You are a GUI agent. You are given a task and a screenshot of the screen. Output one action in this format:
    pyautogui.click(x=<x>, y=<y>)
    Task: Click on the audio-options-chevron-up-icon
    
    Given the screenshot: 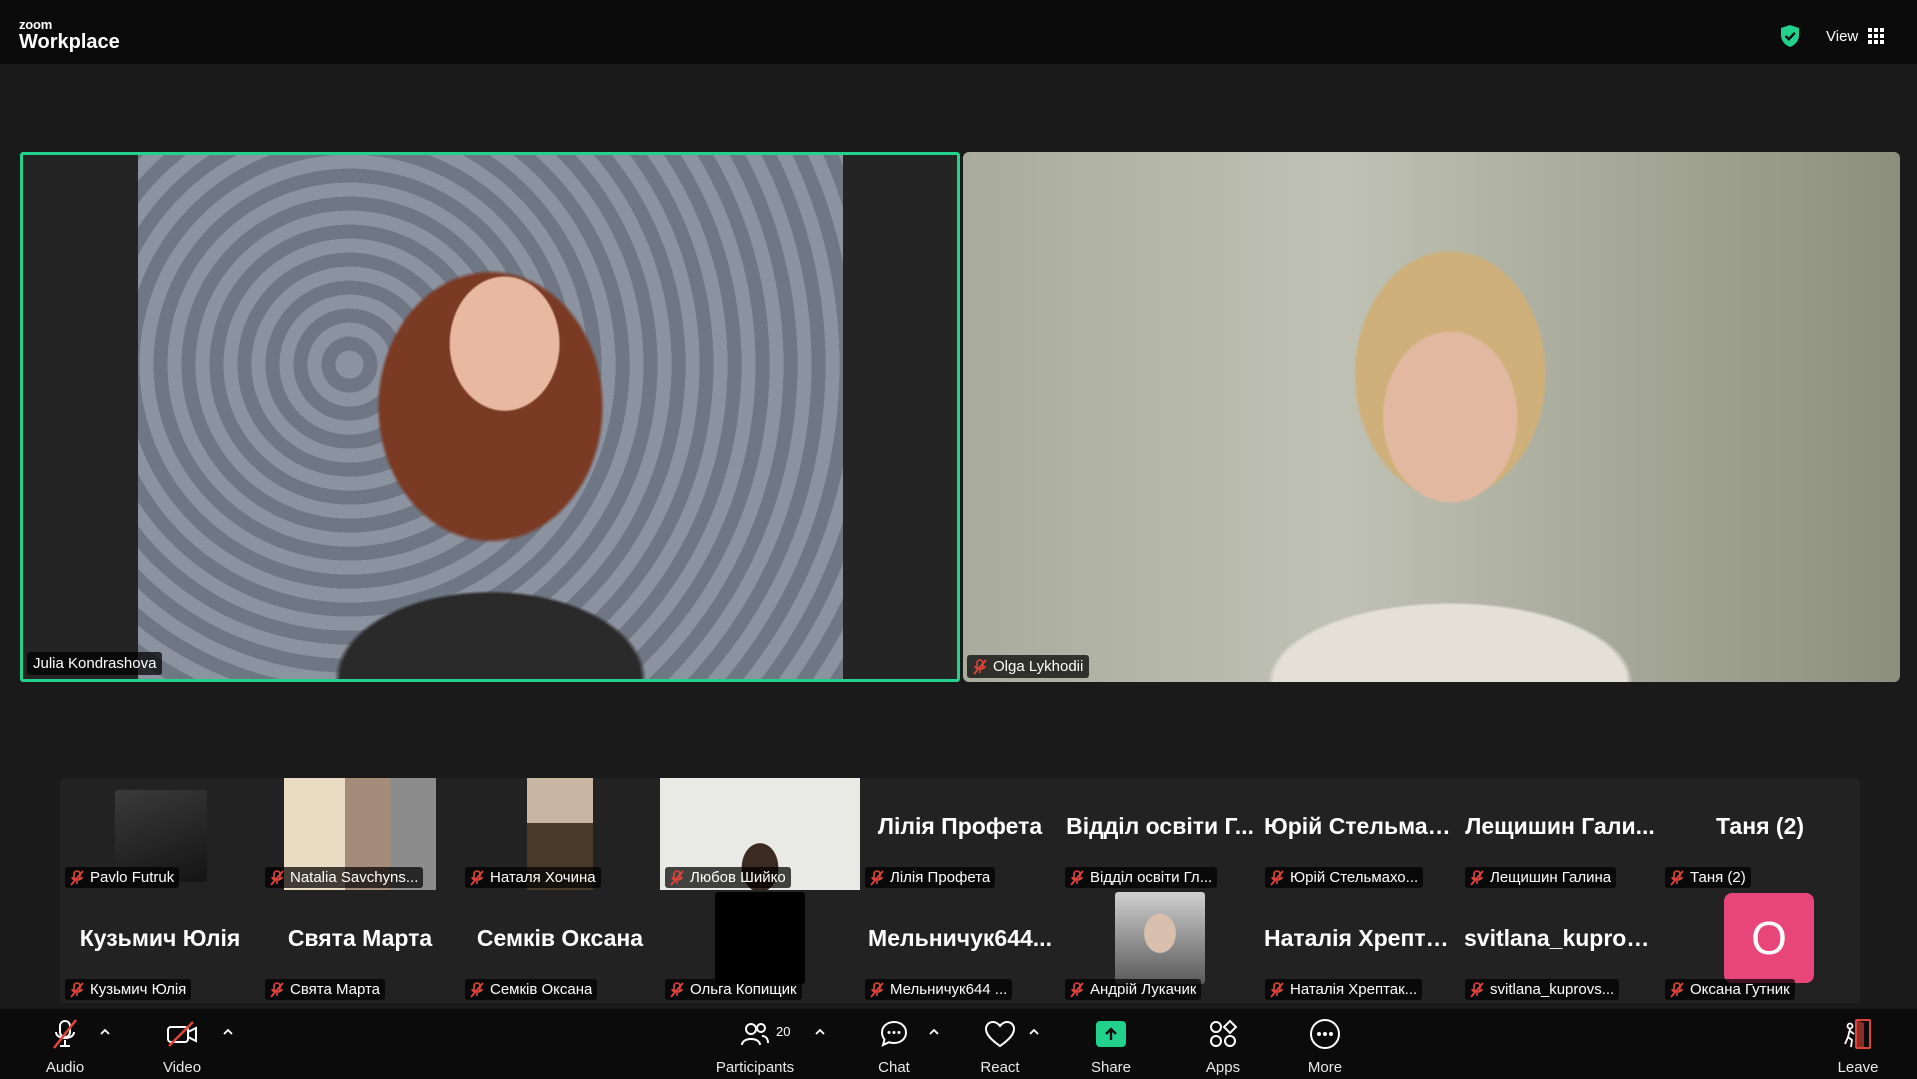 What is the action you would take?
    pyautogui.click(x=105, y=1032)
    